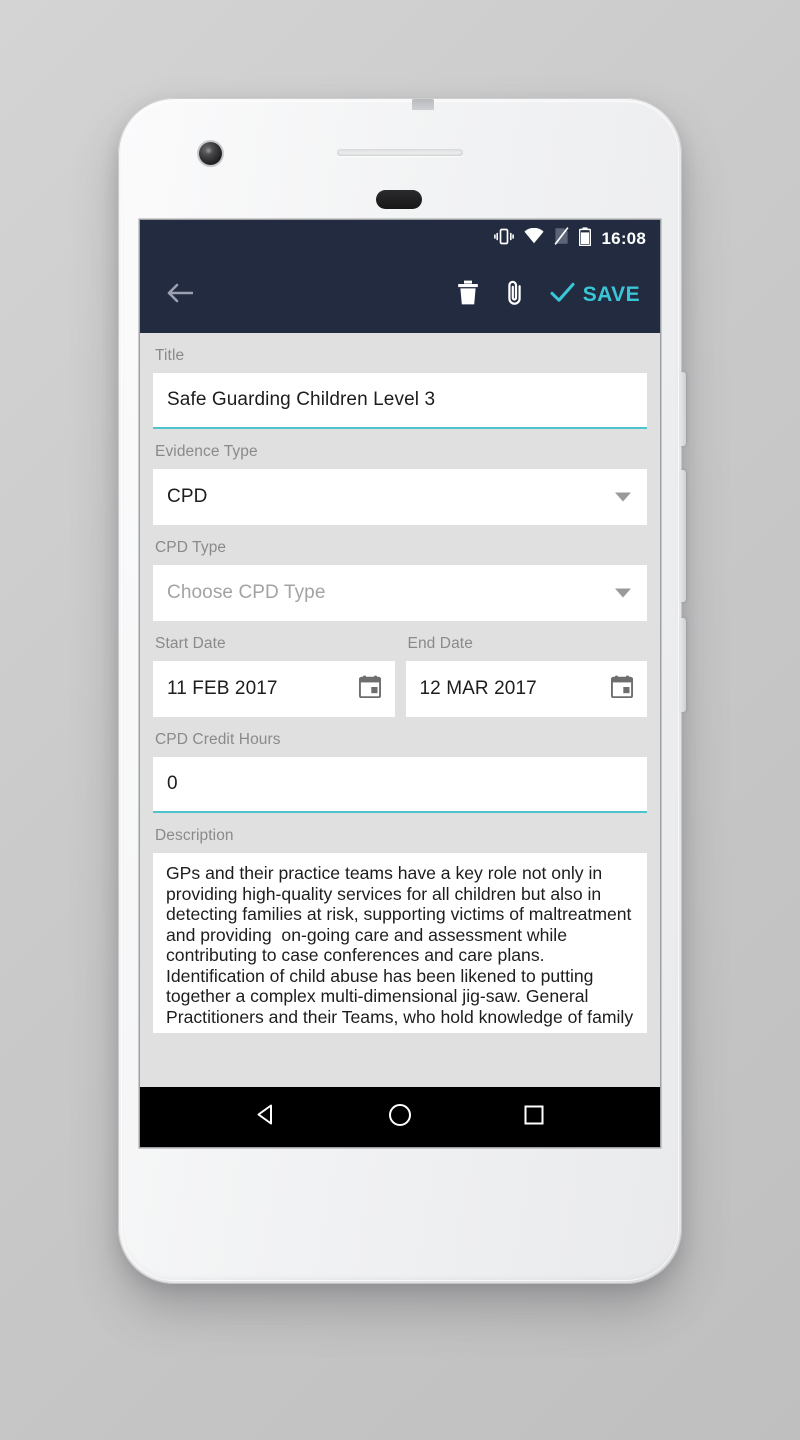 Image resolution: width=800 pixels, height=1440 pixels. Describe the element at coordinates (222, 688) in the screenshot. I see `start-date-value: 11 FEB 2017` at that location.